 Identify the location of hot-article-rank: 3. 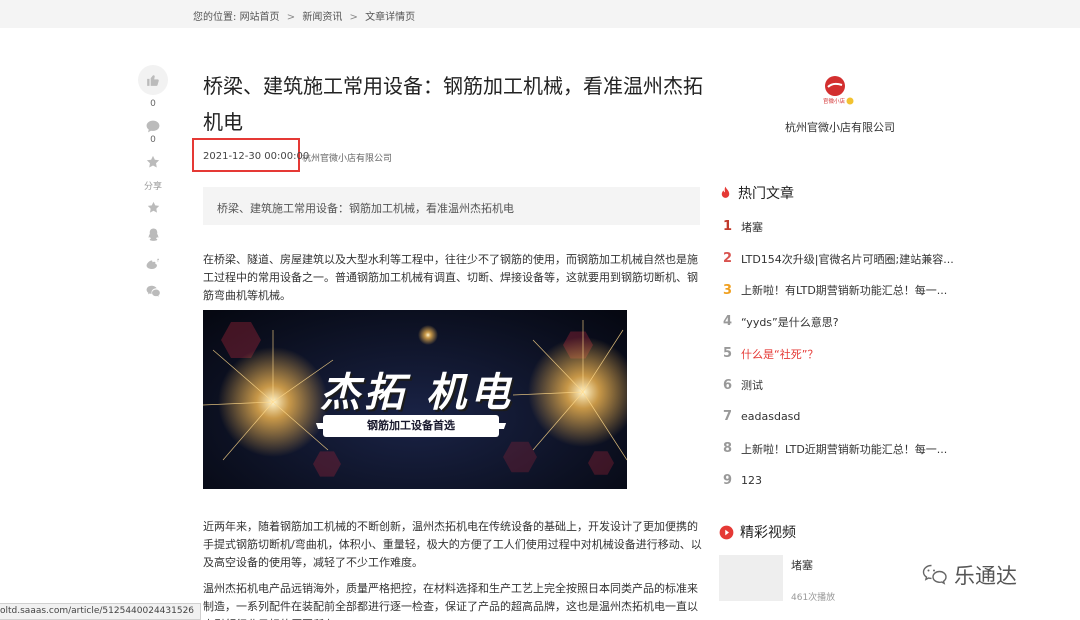
(728, 290).